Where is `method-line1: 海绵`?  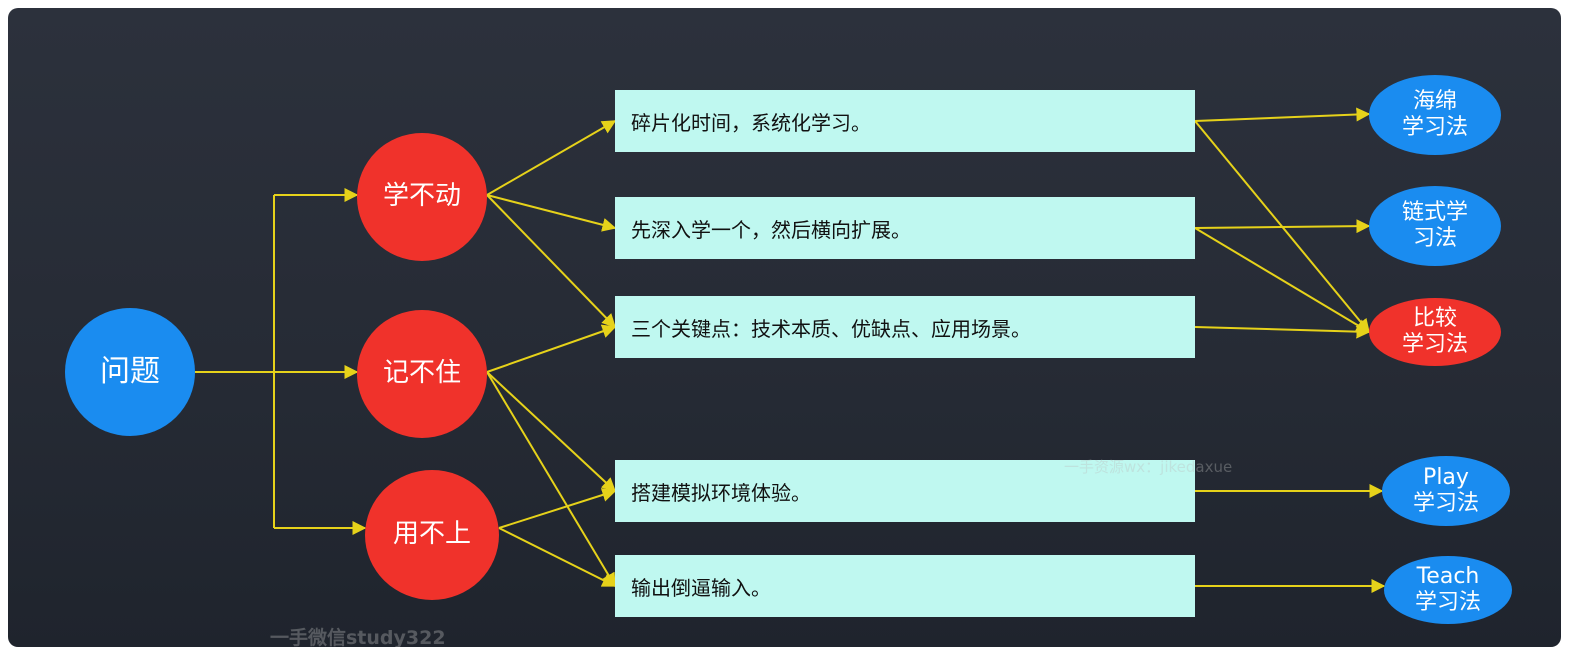
method-line1: 海绵 is located at coordinates (1434, 101).